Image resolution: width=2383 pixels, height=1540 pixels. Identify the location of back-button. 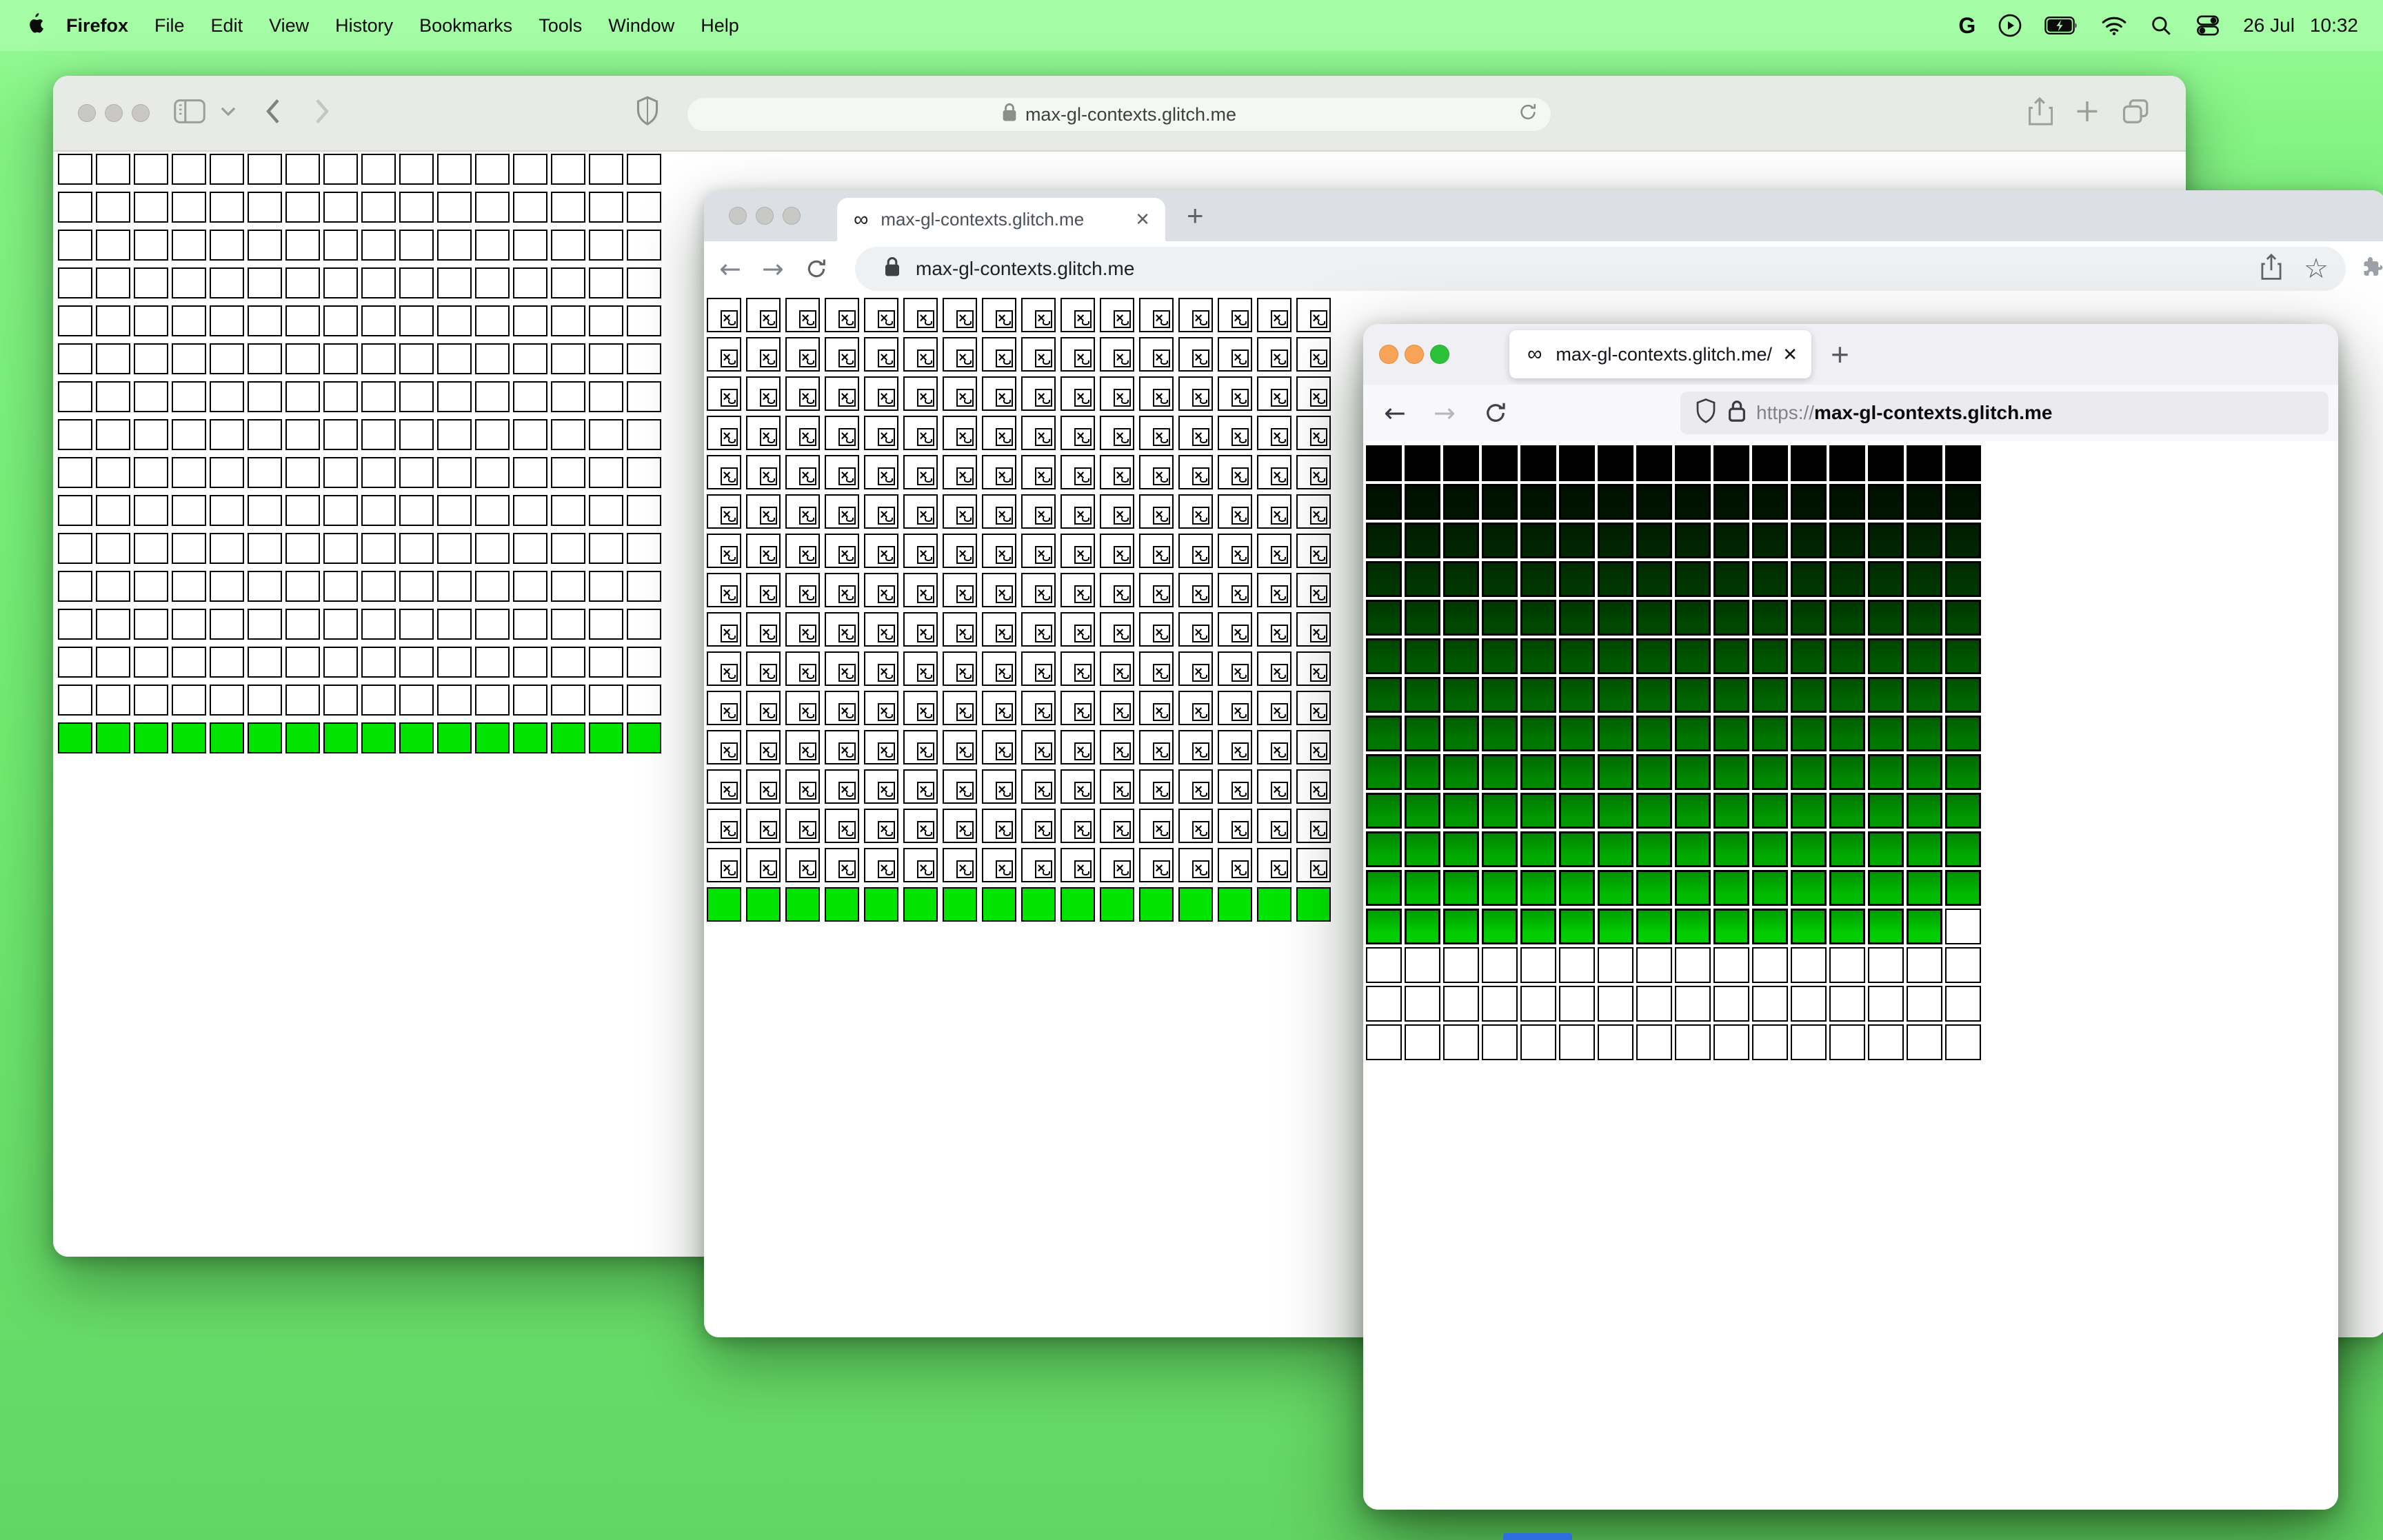
(272, 114).